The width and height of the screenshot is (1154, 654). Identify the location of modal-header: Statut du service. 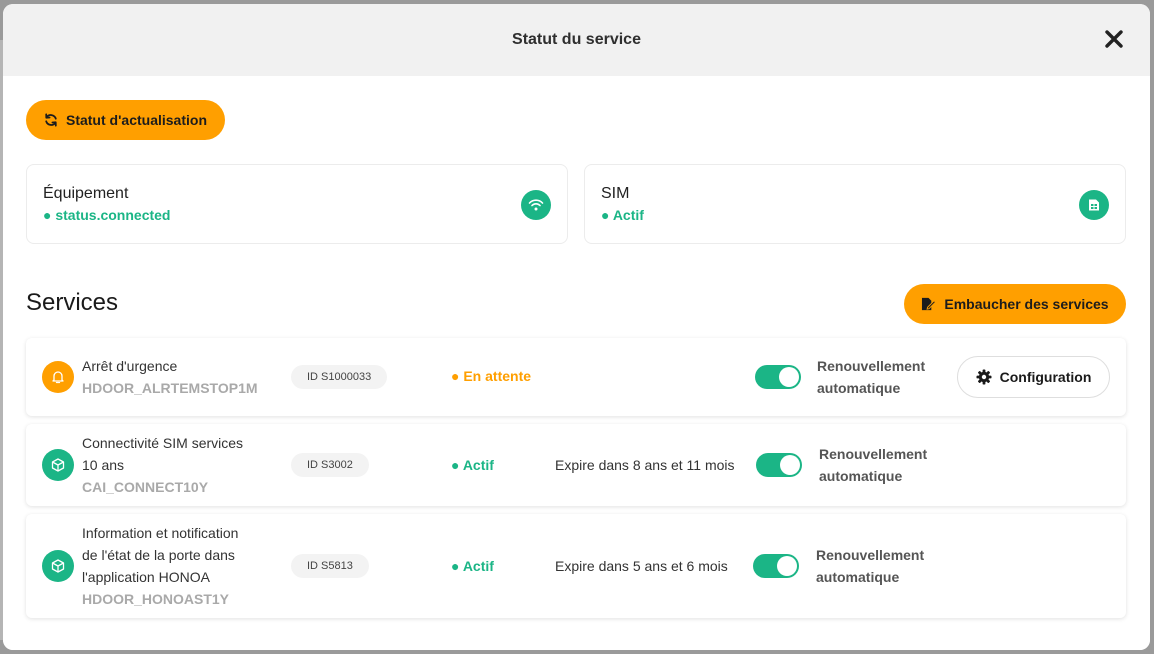
(576, 40).